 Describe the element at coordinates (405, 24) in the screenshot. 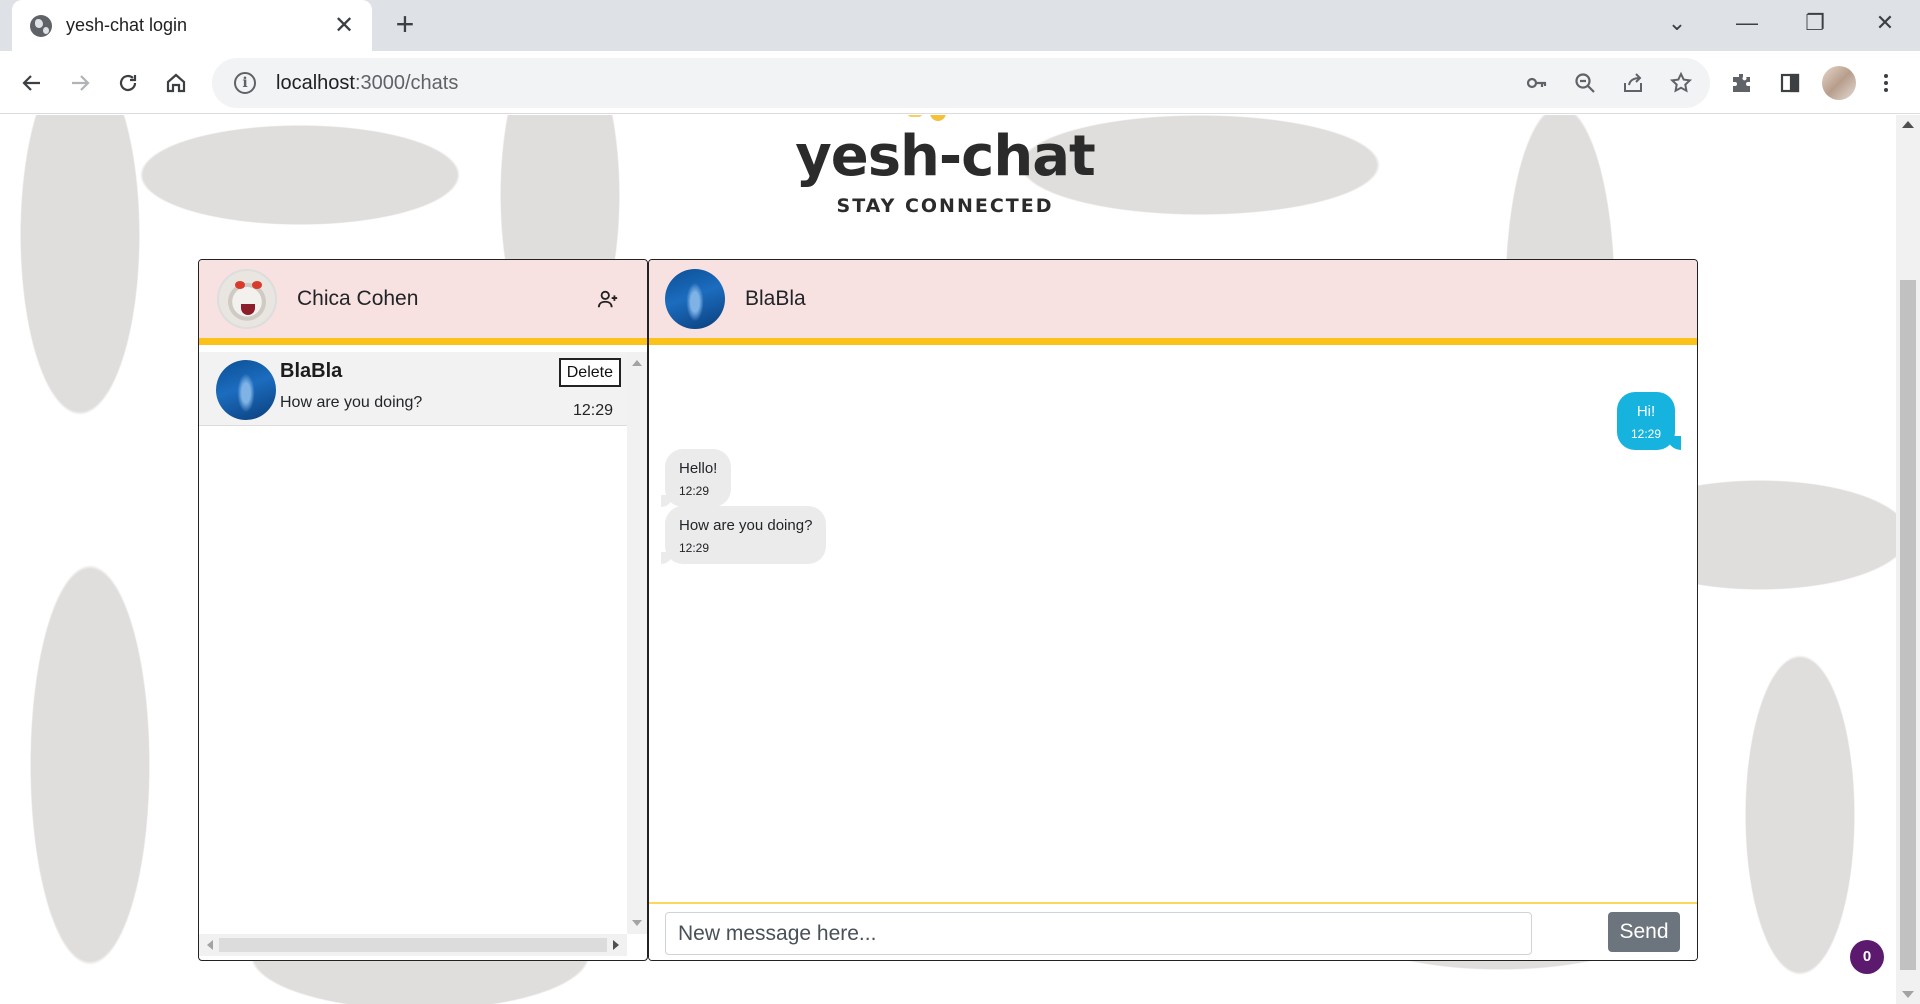

I see `new-tab-button: +` at that location.